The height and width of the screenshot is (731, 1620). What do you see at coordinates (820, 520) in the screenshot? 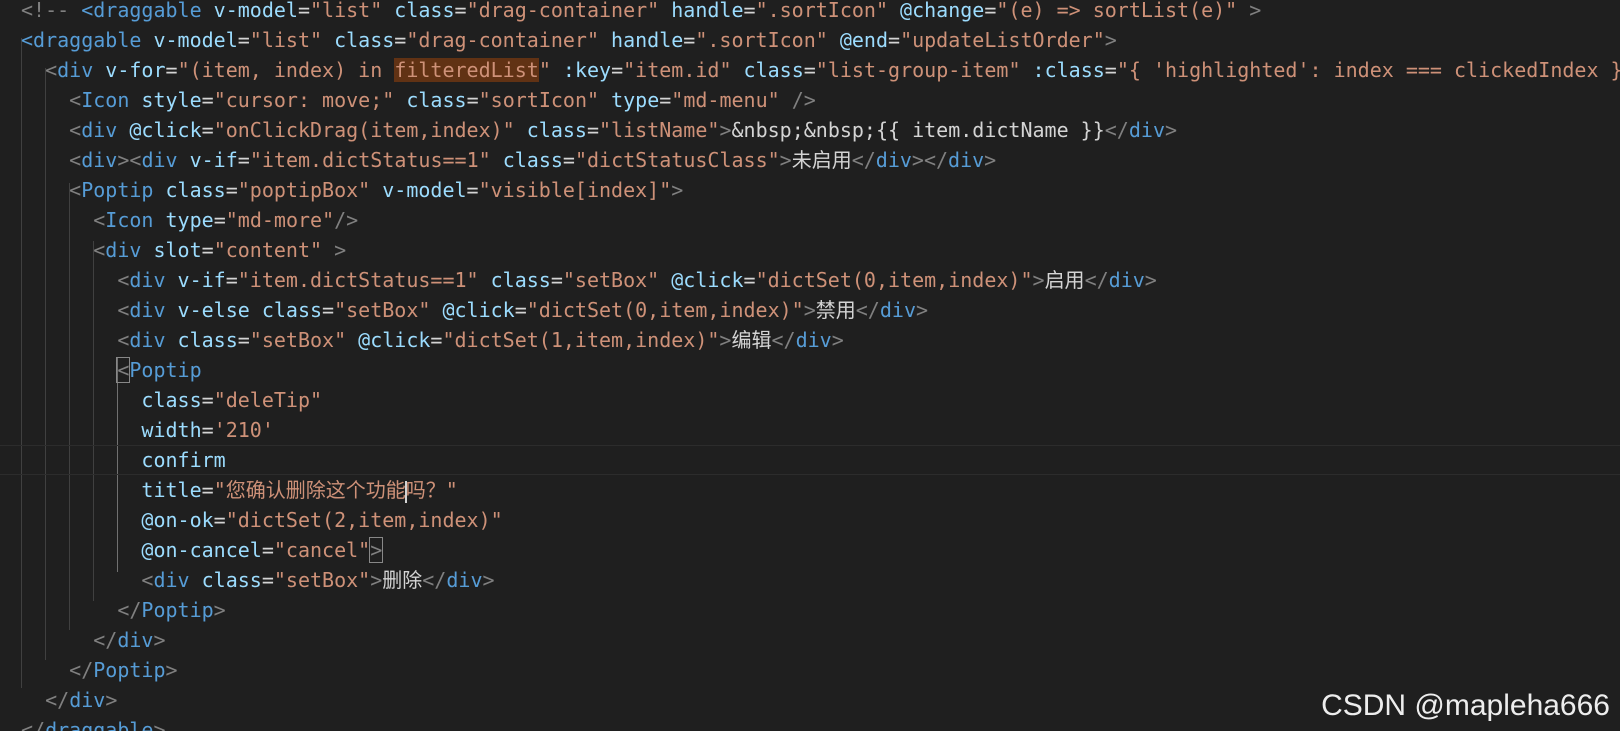
I see `code-line: @on-ok="dictSet(2,item,index)"` at bounding box center [820, 520].